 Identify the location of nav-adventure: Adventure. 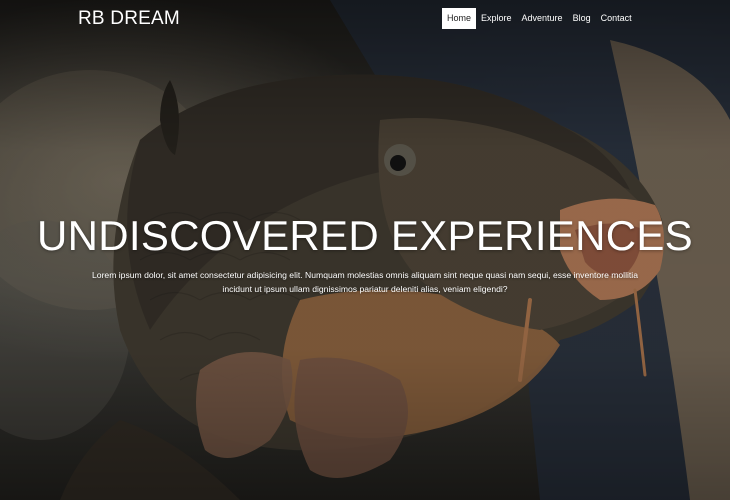
(542, 18).